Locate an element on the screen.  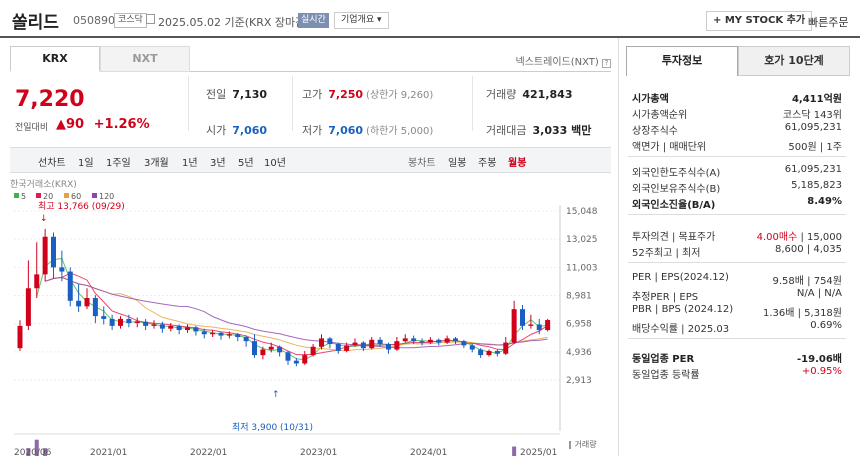
tab-monthly: 월봉 is located at coordinates (517, 161).